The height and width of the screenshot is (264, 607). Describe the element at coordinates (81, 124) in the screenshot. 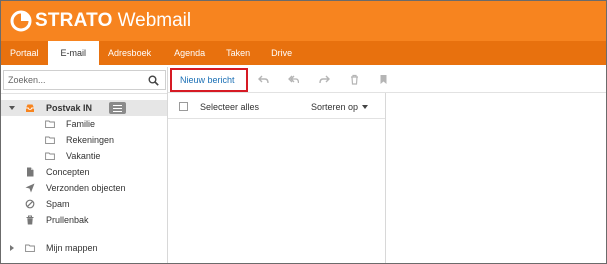

I see `folder-label: Familie` at that location.